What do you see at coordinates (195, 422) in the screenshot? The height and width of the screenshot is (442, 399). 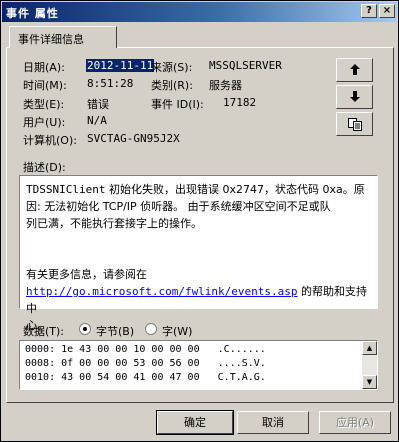 I see `ok-button: 确定` at bounding box center [195, 422].